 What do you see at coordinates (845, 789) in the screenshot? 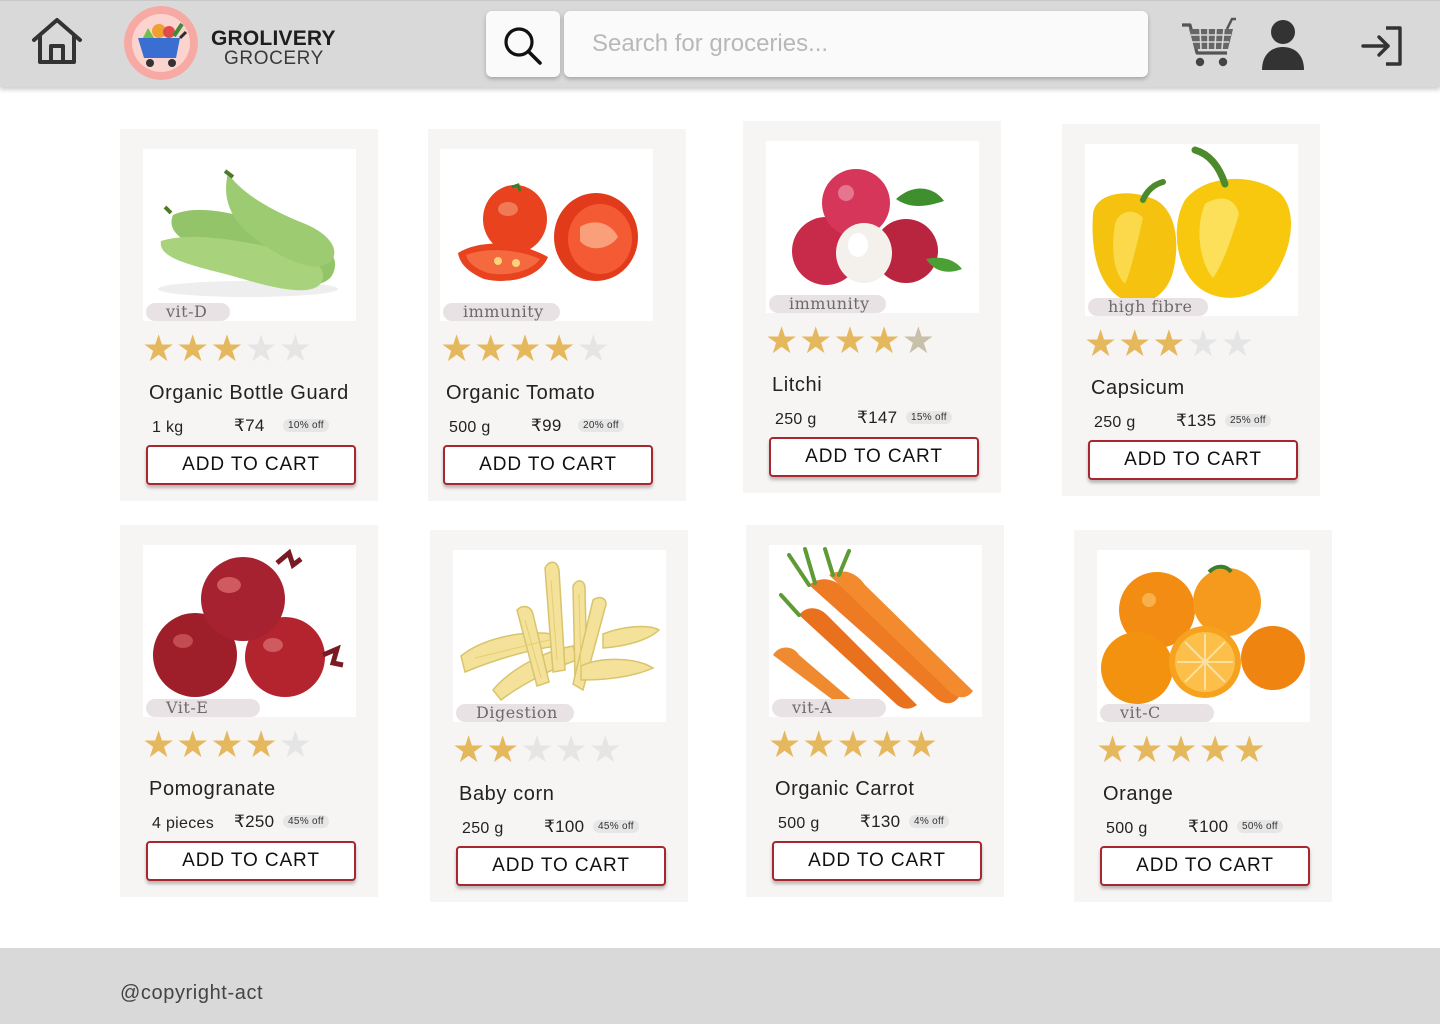
I see `product-name: Organic Carrot` at bounding box center [845, 789].